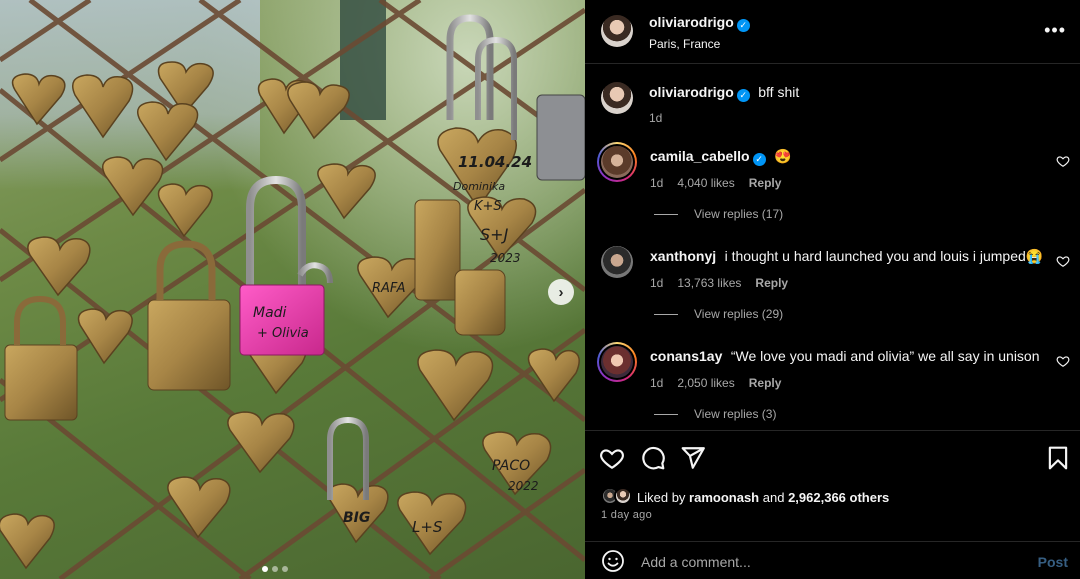 The image size is (1080, 579). I want to click on pink-lock-text-2: + Olivia, so click(283, 333).